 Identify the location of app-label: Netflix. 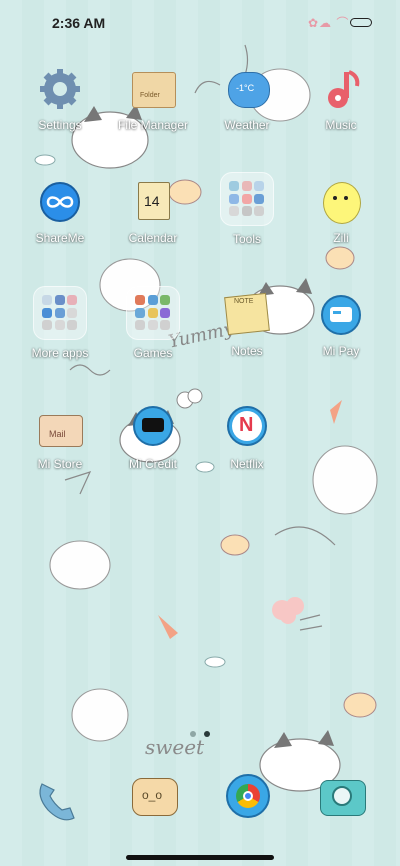
(247, 464).